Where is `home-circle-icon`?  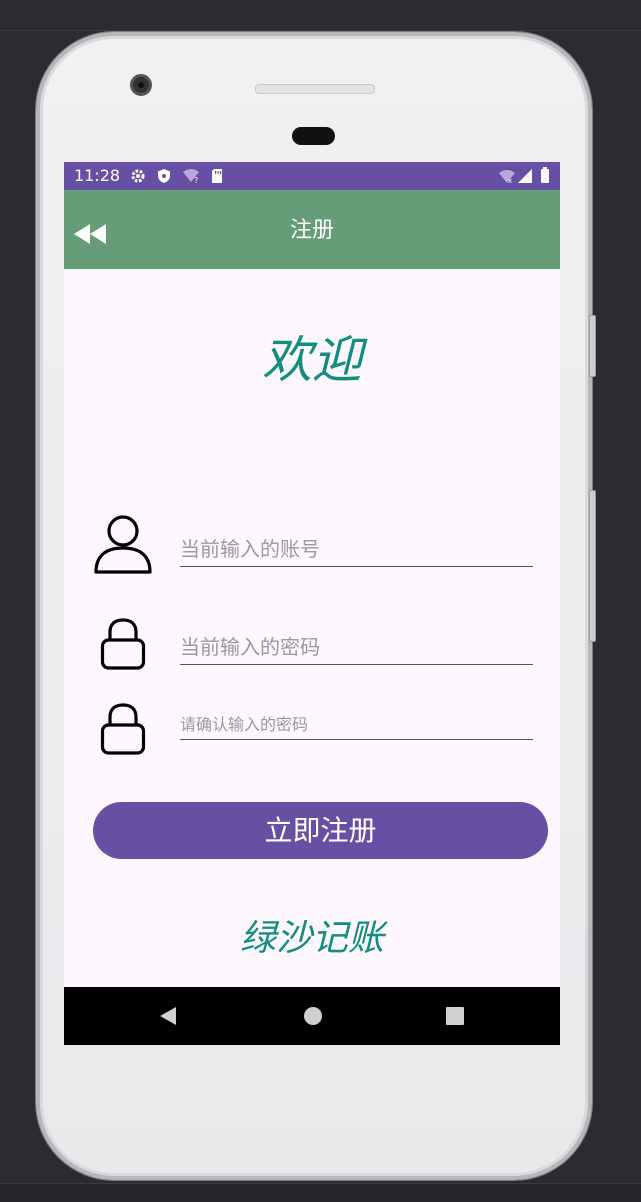
home-circle-icon is located at coordinates (313, 1016).